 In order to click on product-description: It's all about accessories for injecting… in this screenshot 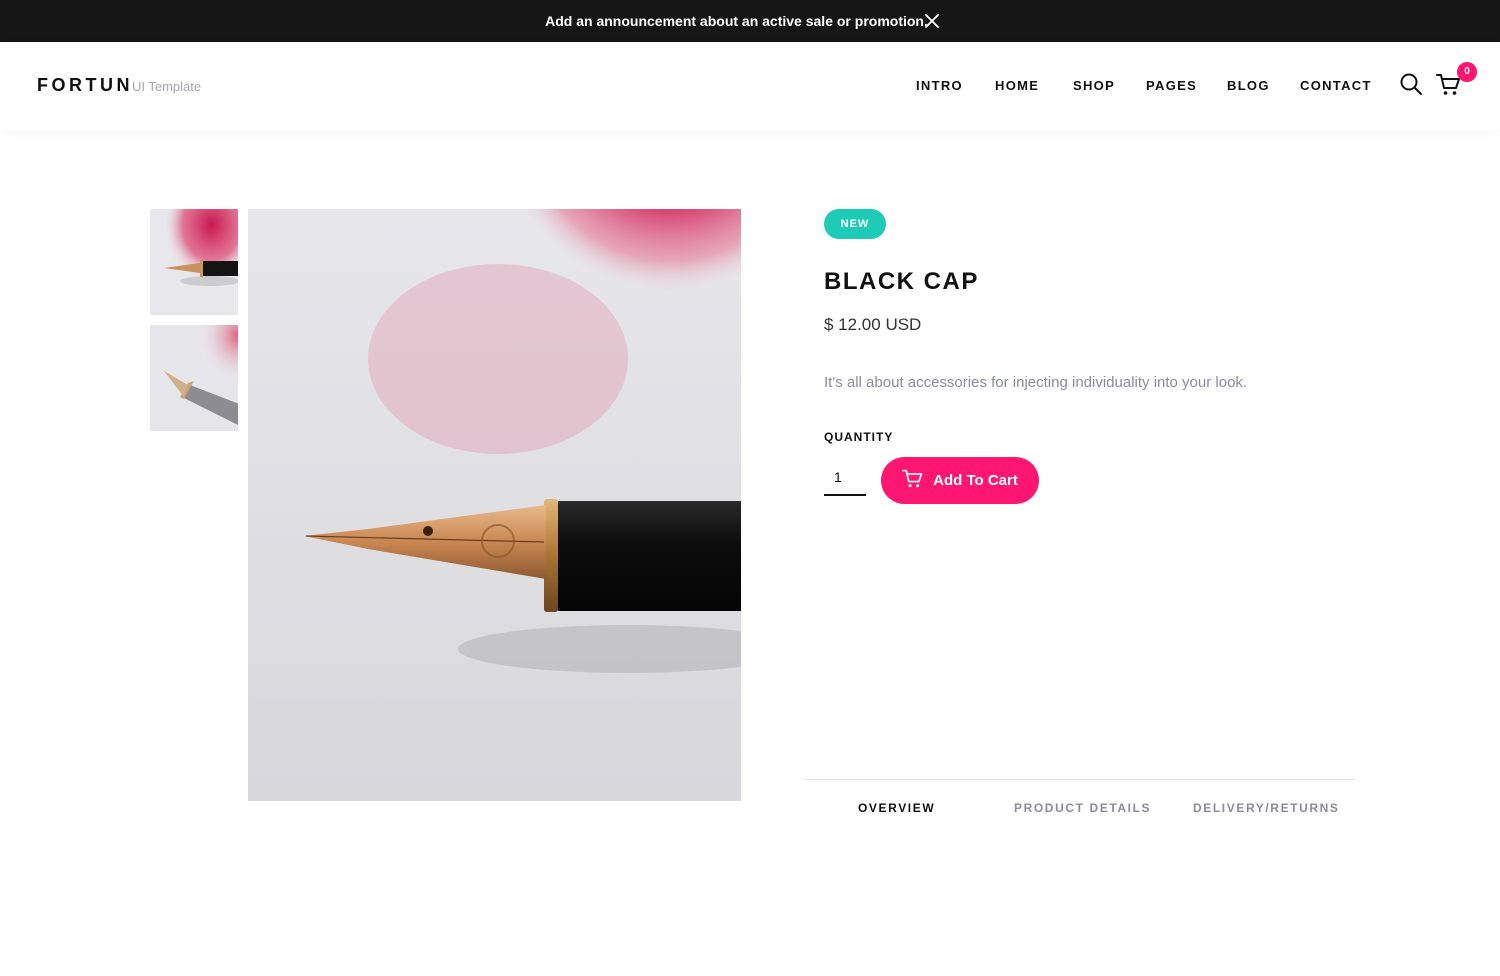, I will do `click(1036, 382)`.